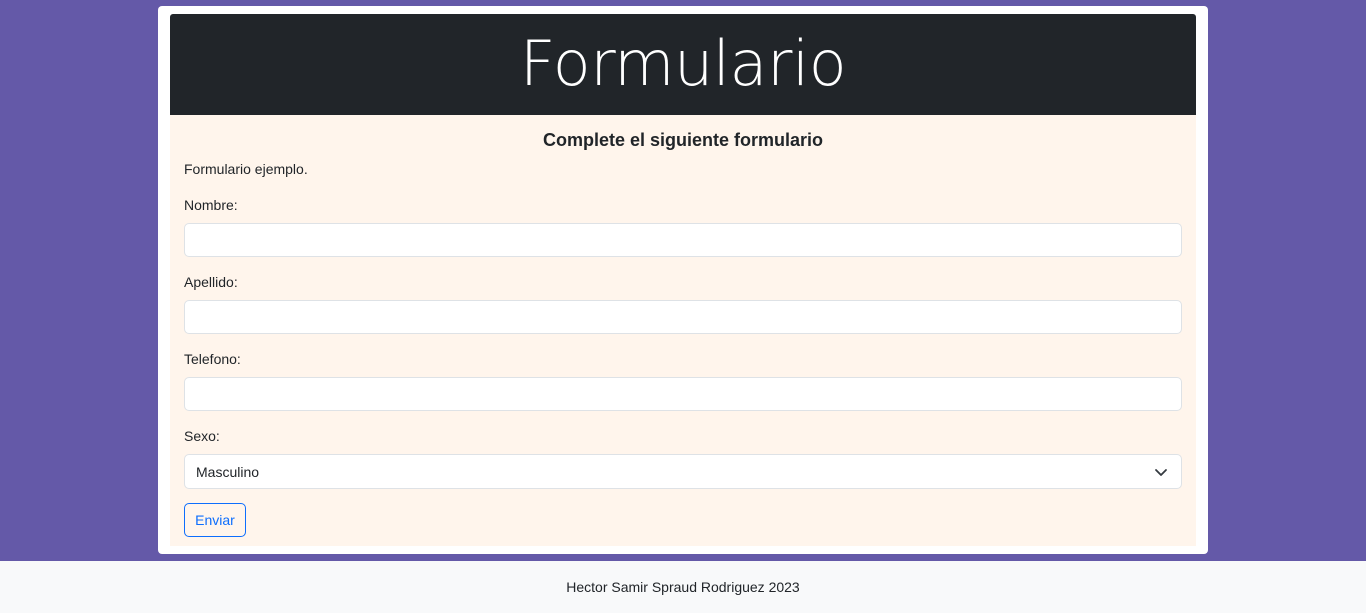 Image resolution: width=1366 pixels, height=613 pixels. Describe the element at coordinates (683, 394) in the screenshot. I see `telefono-input` at that location.